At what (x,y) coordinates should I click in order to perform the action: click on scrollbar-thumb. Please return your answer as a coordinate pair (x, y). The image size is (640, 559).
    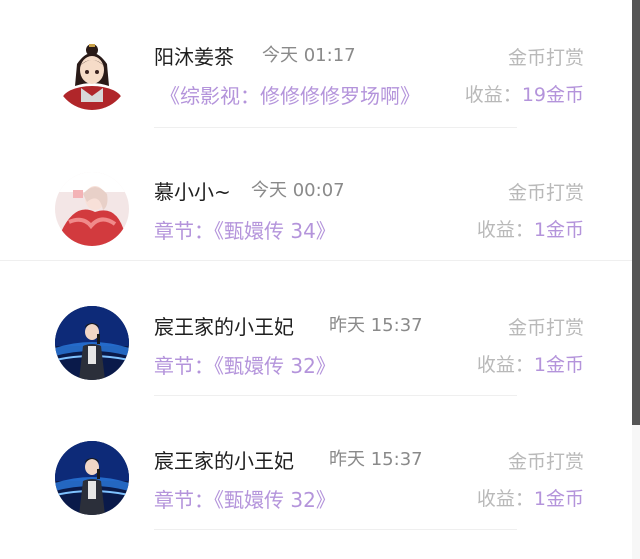
    Looking at the image, I should click on (636, 212).